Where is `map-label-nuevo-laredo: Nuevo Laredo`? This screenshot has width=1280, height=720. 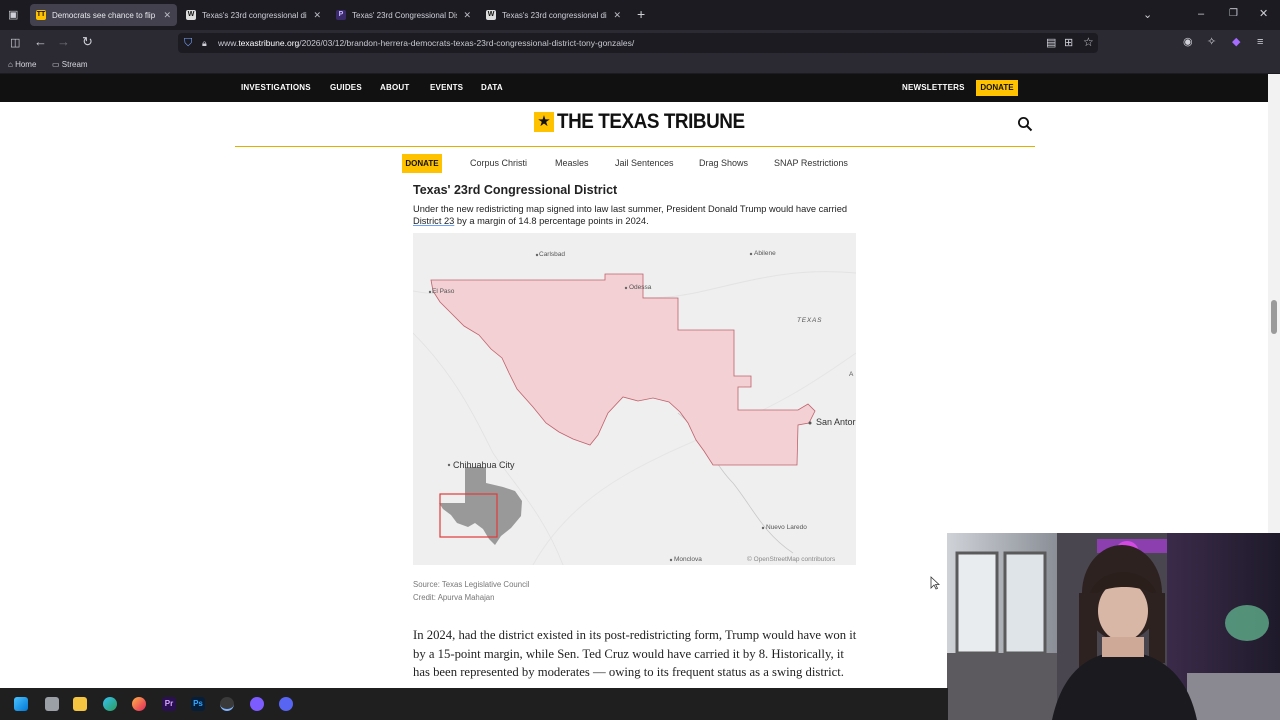
map-label-nuevo-laredo: Nuevo Laredo is located at coordinates (786, 527).